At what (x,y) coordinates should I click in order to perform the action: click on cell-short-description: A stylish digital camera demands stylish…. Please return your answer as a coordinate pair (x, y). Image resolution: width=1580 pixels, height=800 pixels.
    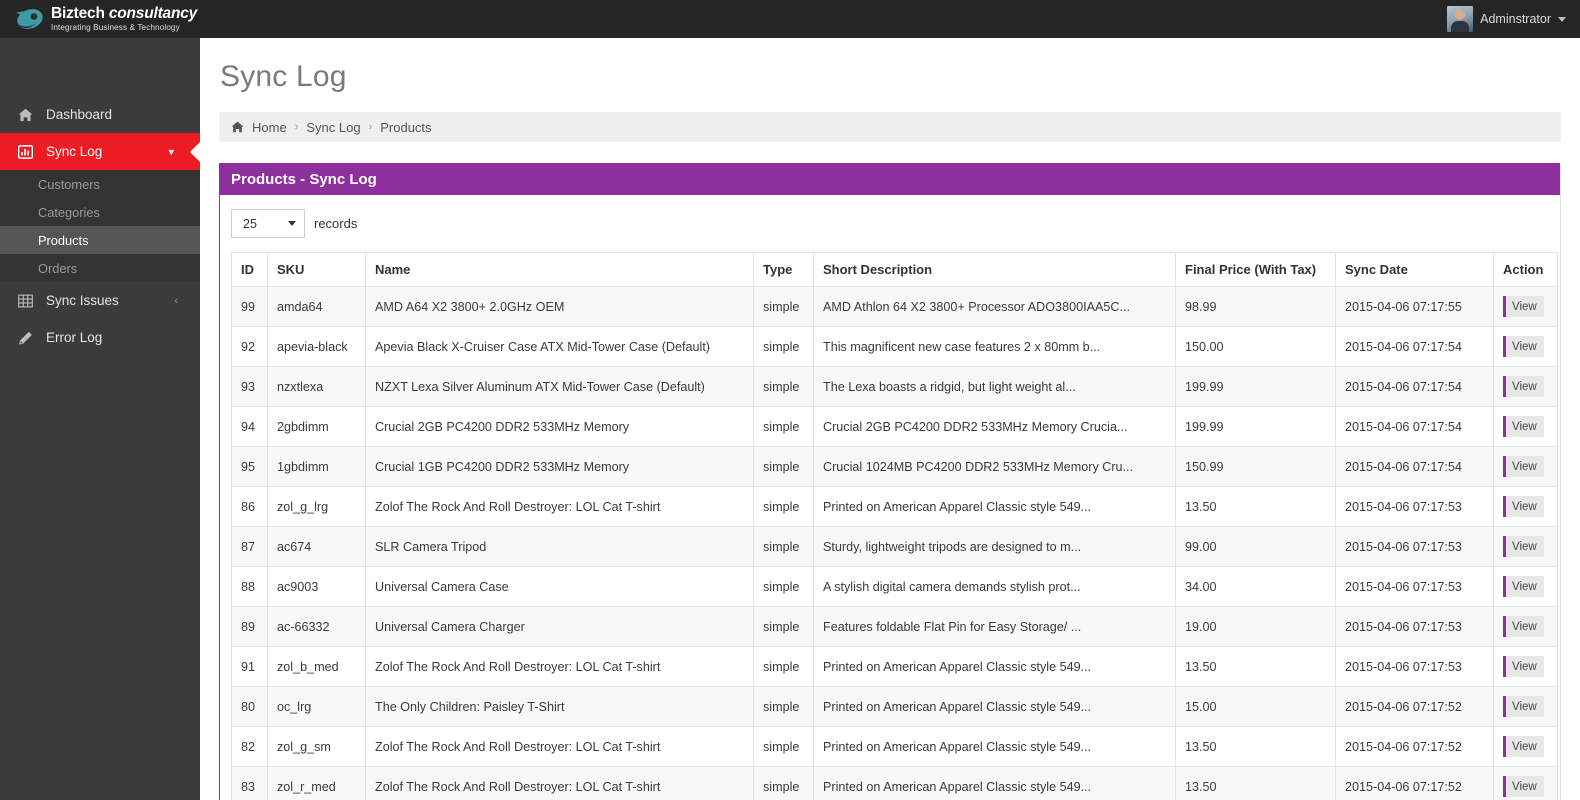
    Looking at the image, I should click on (994, 586).